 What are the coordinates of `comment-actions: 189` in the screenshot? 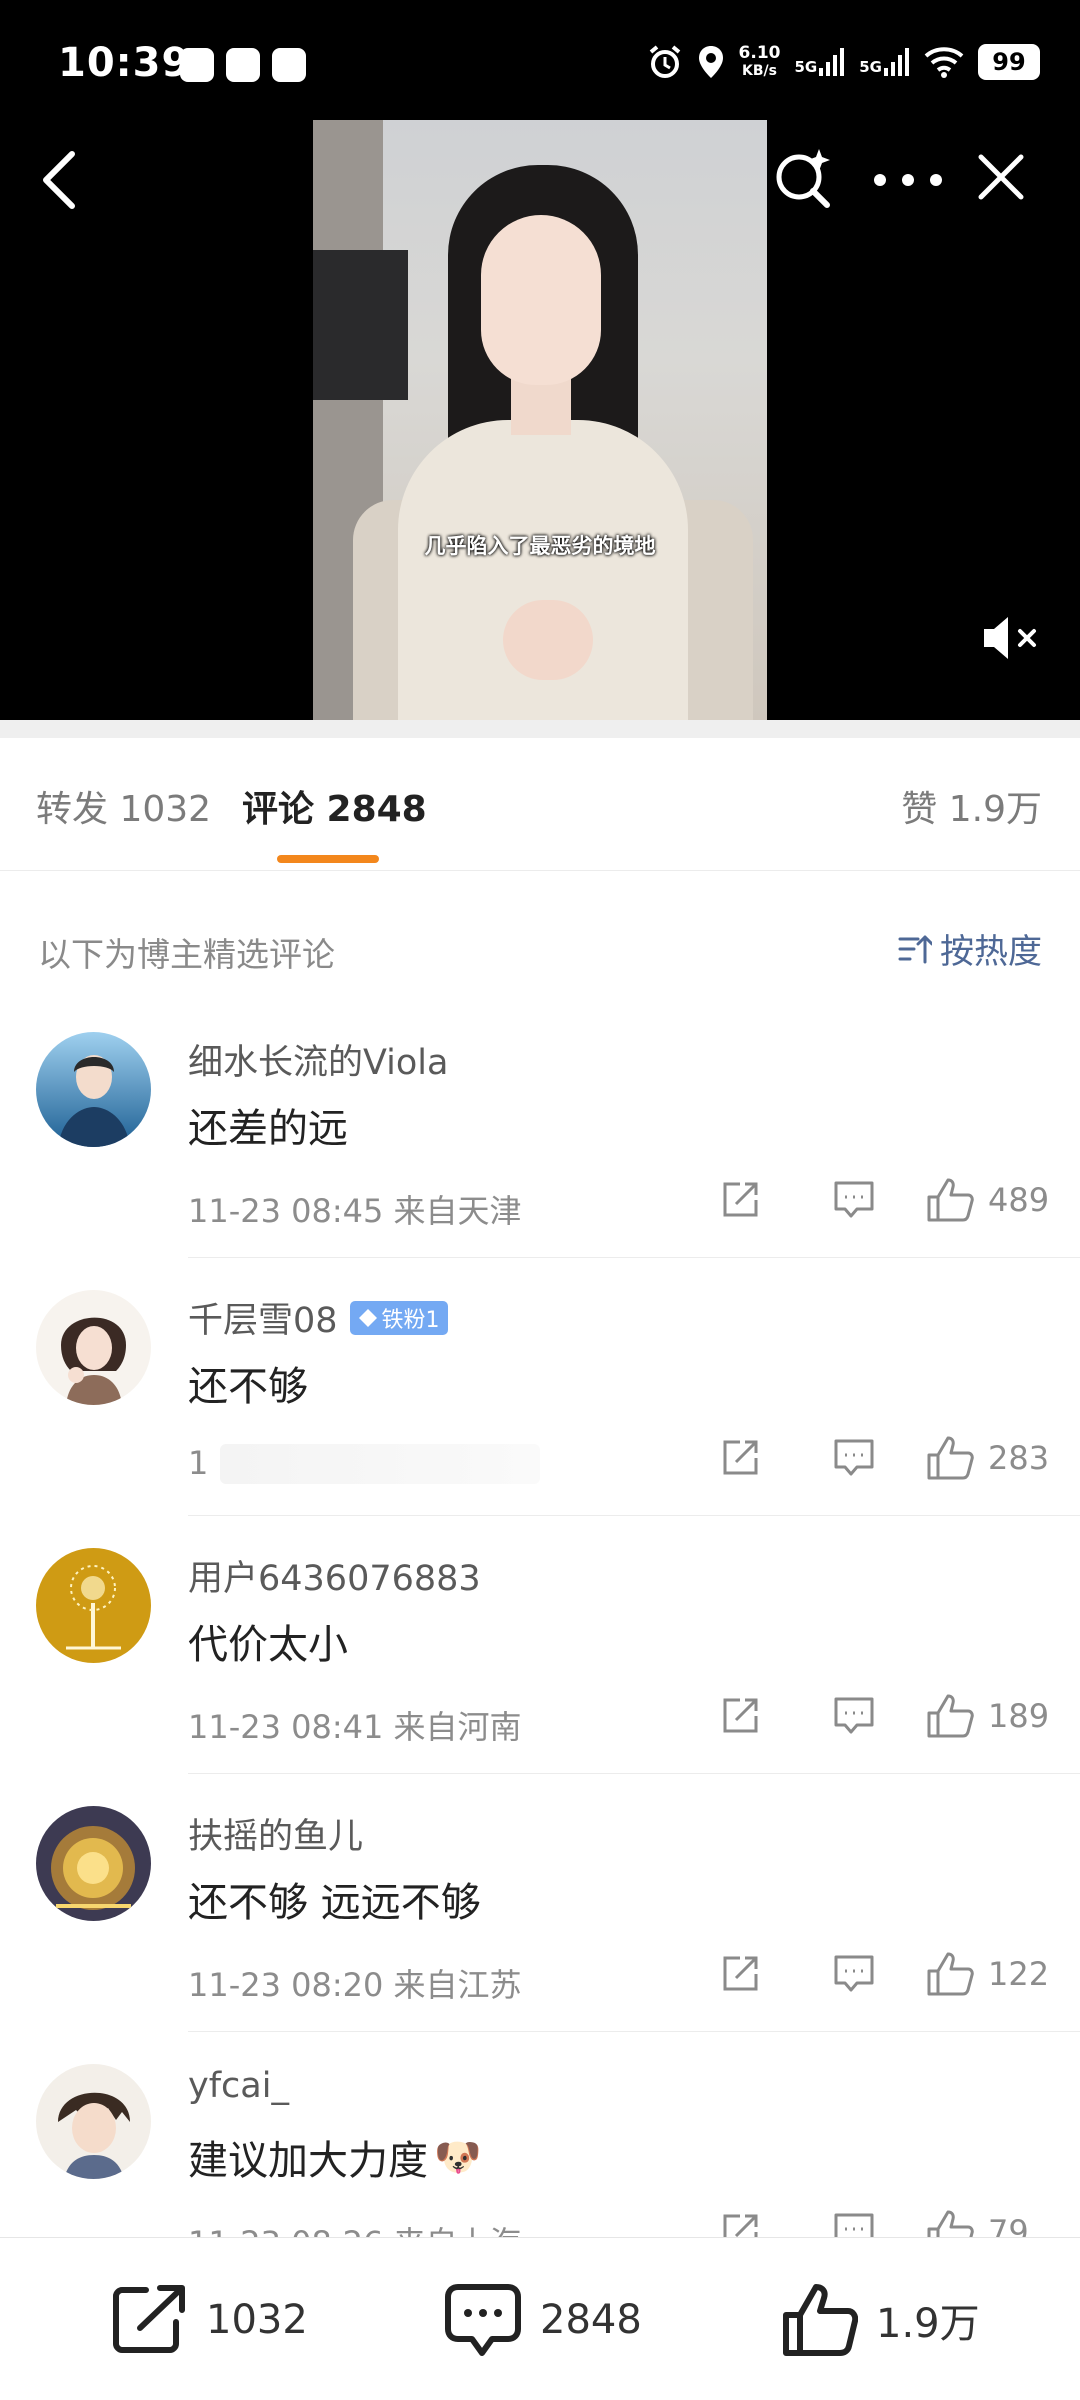 It's located at (881, 1716).